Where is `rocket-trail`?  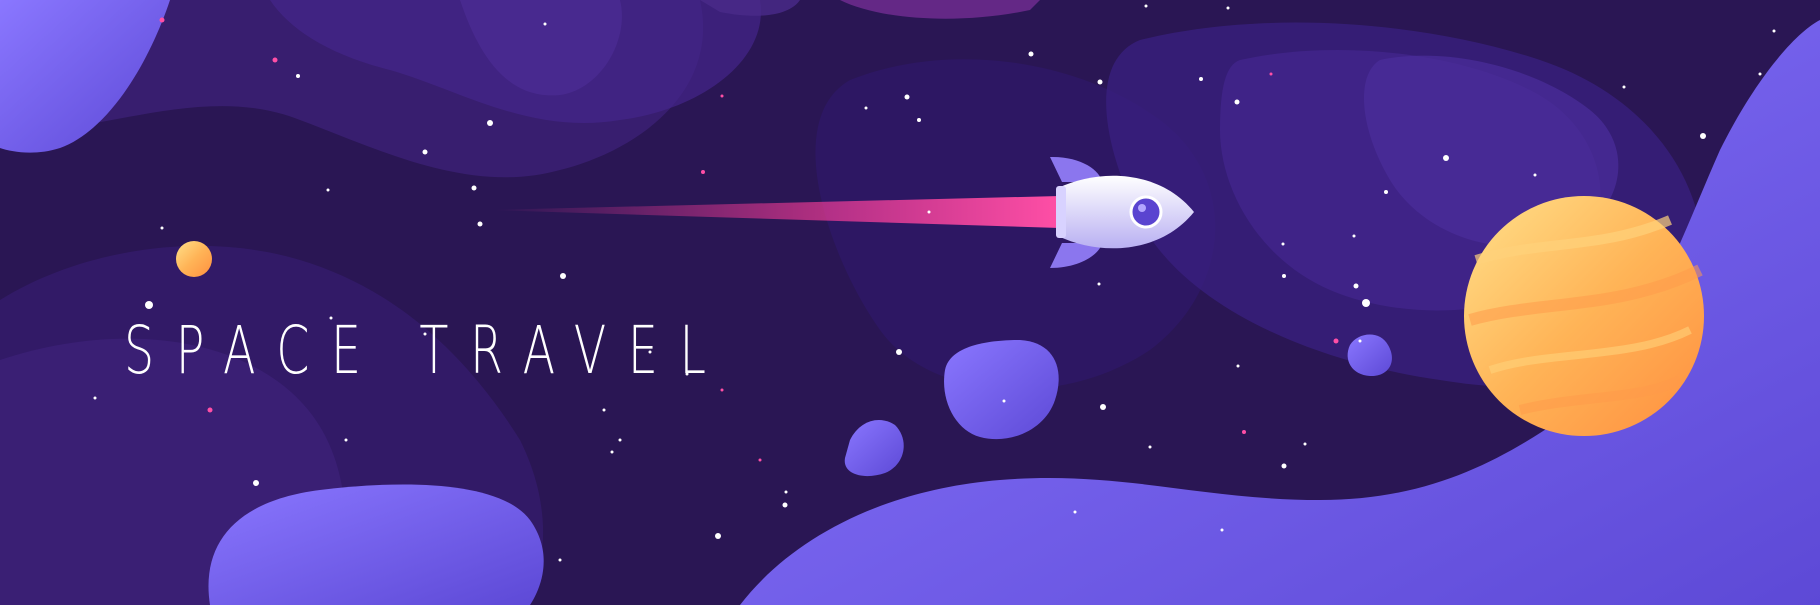
rocket-trail is located at coordinates (775, 212).